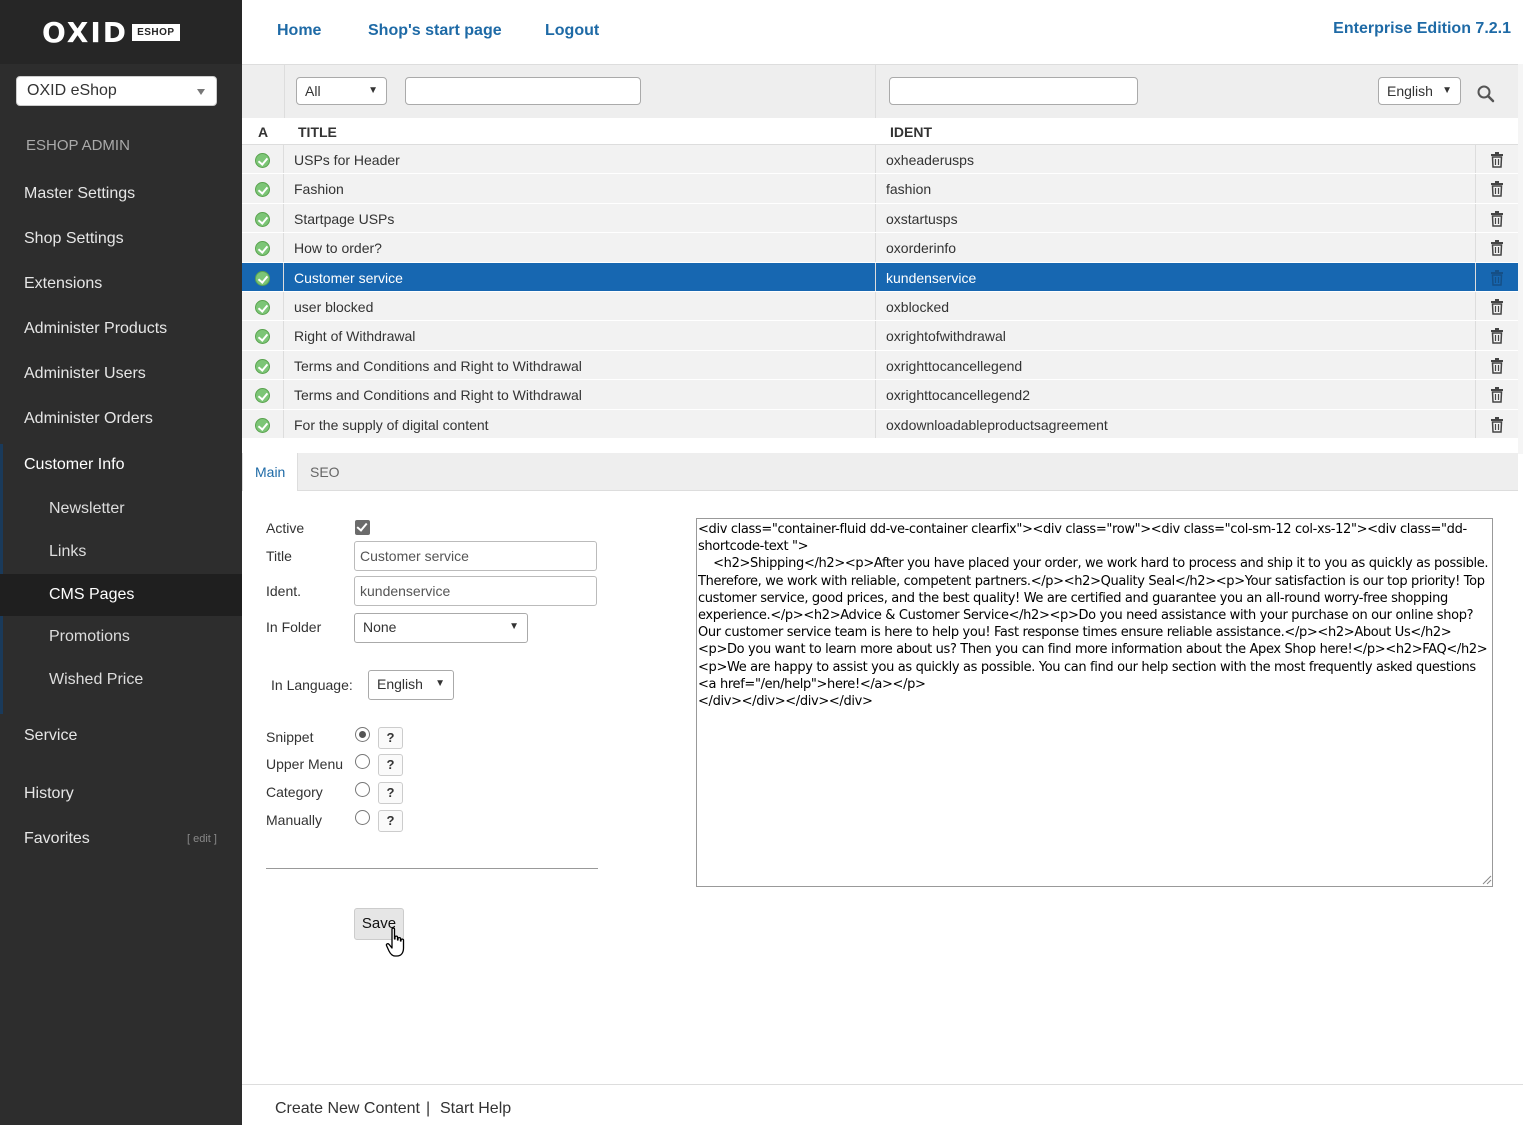 This screenshot has width=1523, height=1125. Describe the element at coordinates (435, 31) in the screenshot. I see `shop-start-page-link: Shop's start page` at that location.